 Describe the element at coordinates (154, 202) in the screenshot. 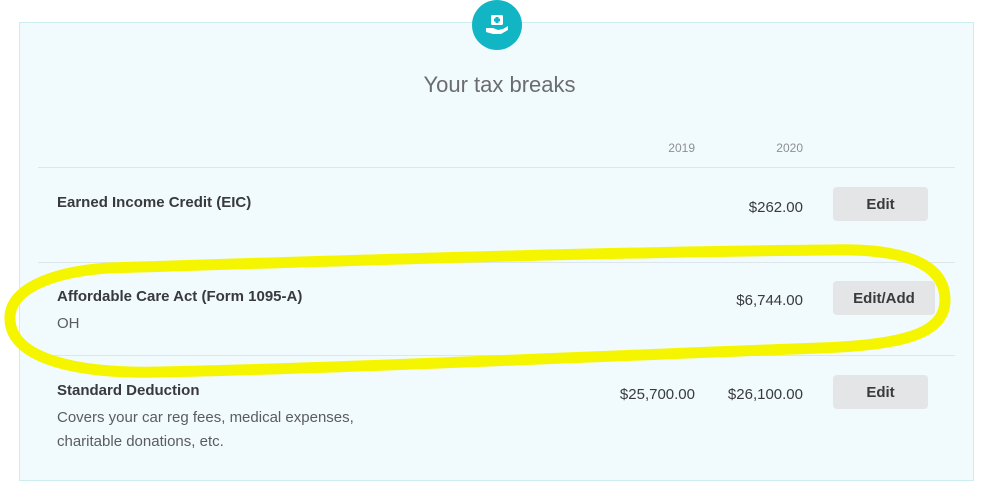

I see `row-title-eic: Earned Income Credit (EIC)` at that location.